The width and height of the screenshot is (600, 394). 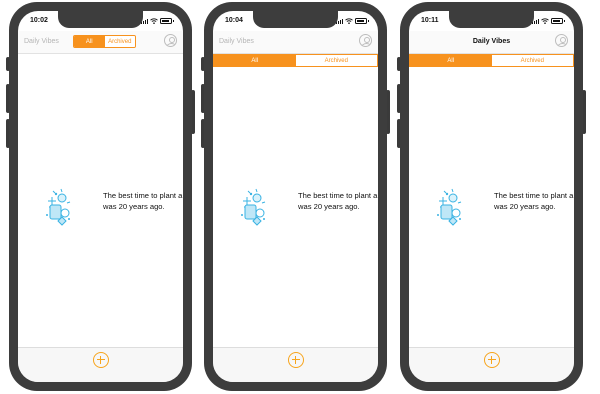 What do you see at coordinates (39, 20) in the screenshot?
I see `status-time: 10:02` at bounding box center [39, 20].